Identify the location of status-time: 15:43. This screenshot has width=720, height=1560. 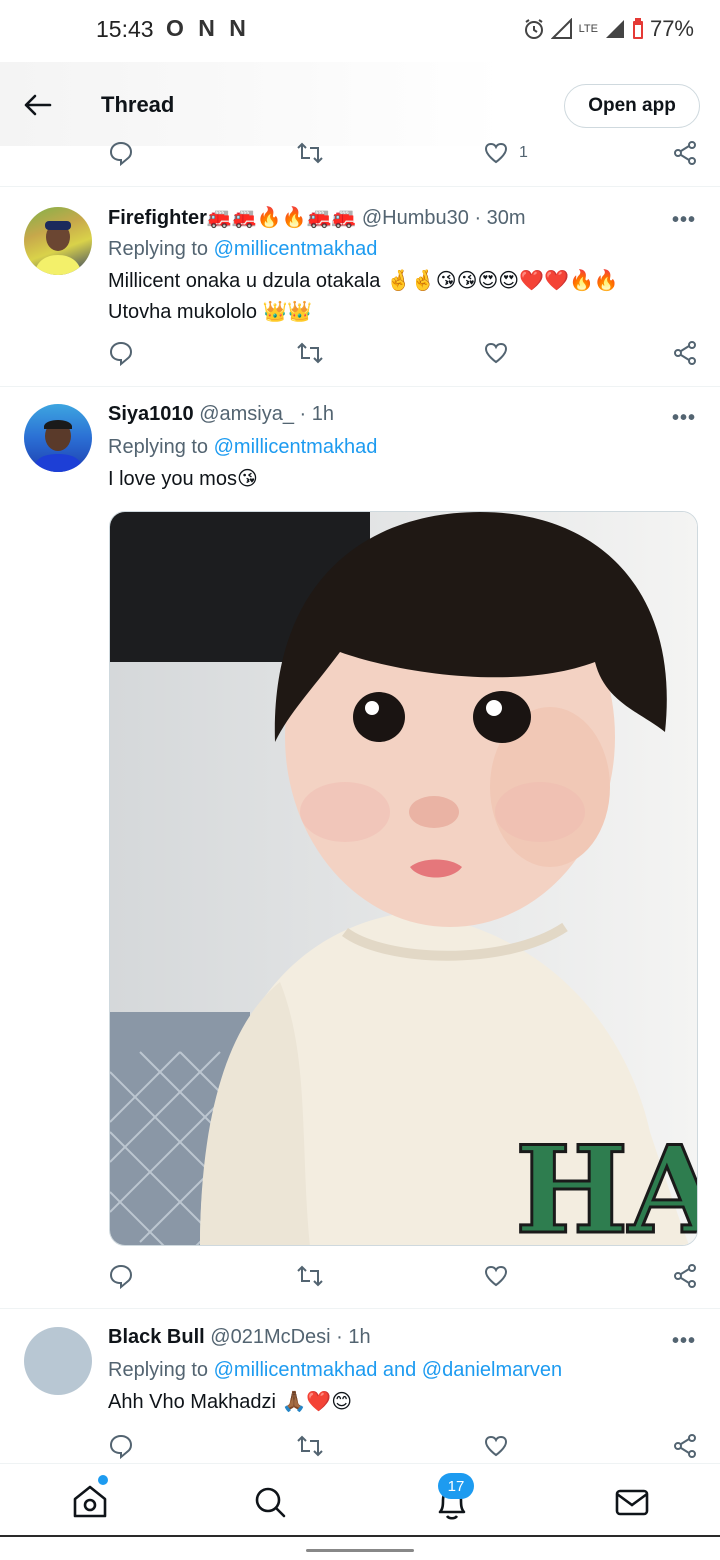
(125, 29).